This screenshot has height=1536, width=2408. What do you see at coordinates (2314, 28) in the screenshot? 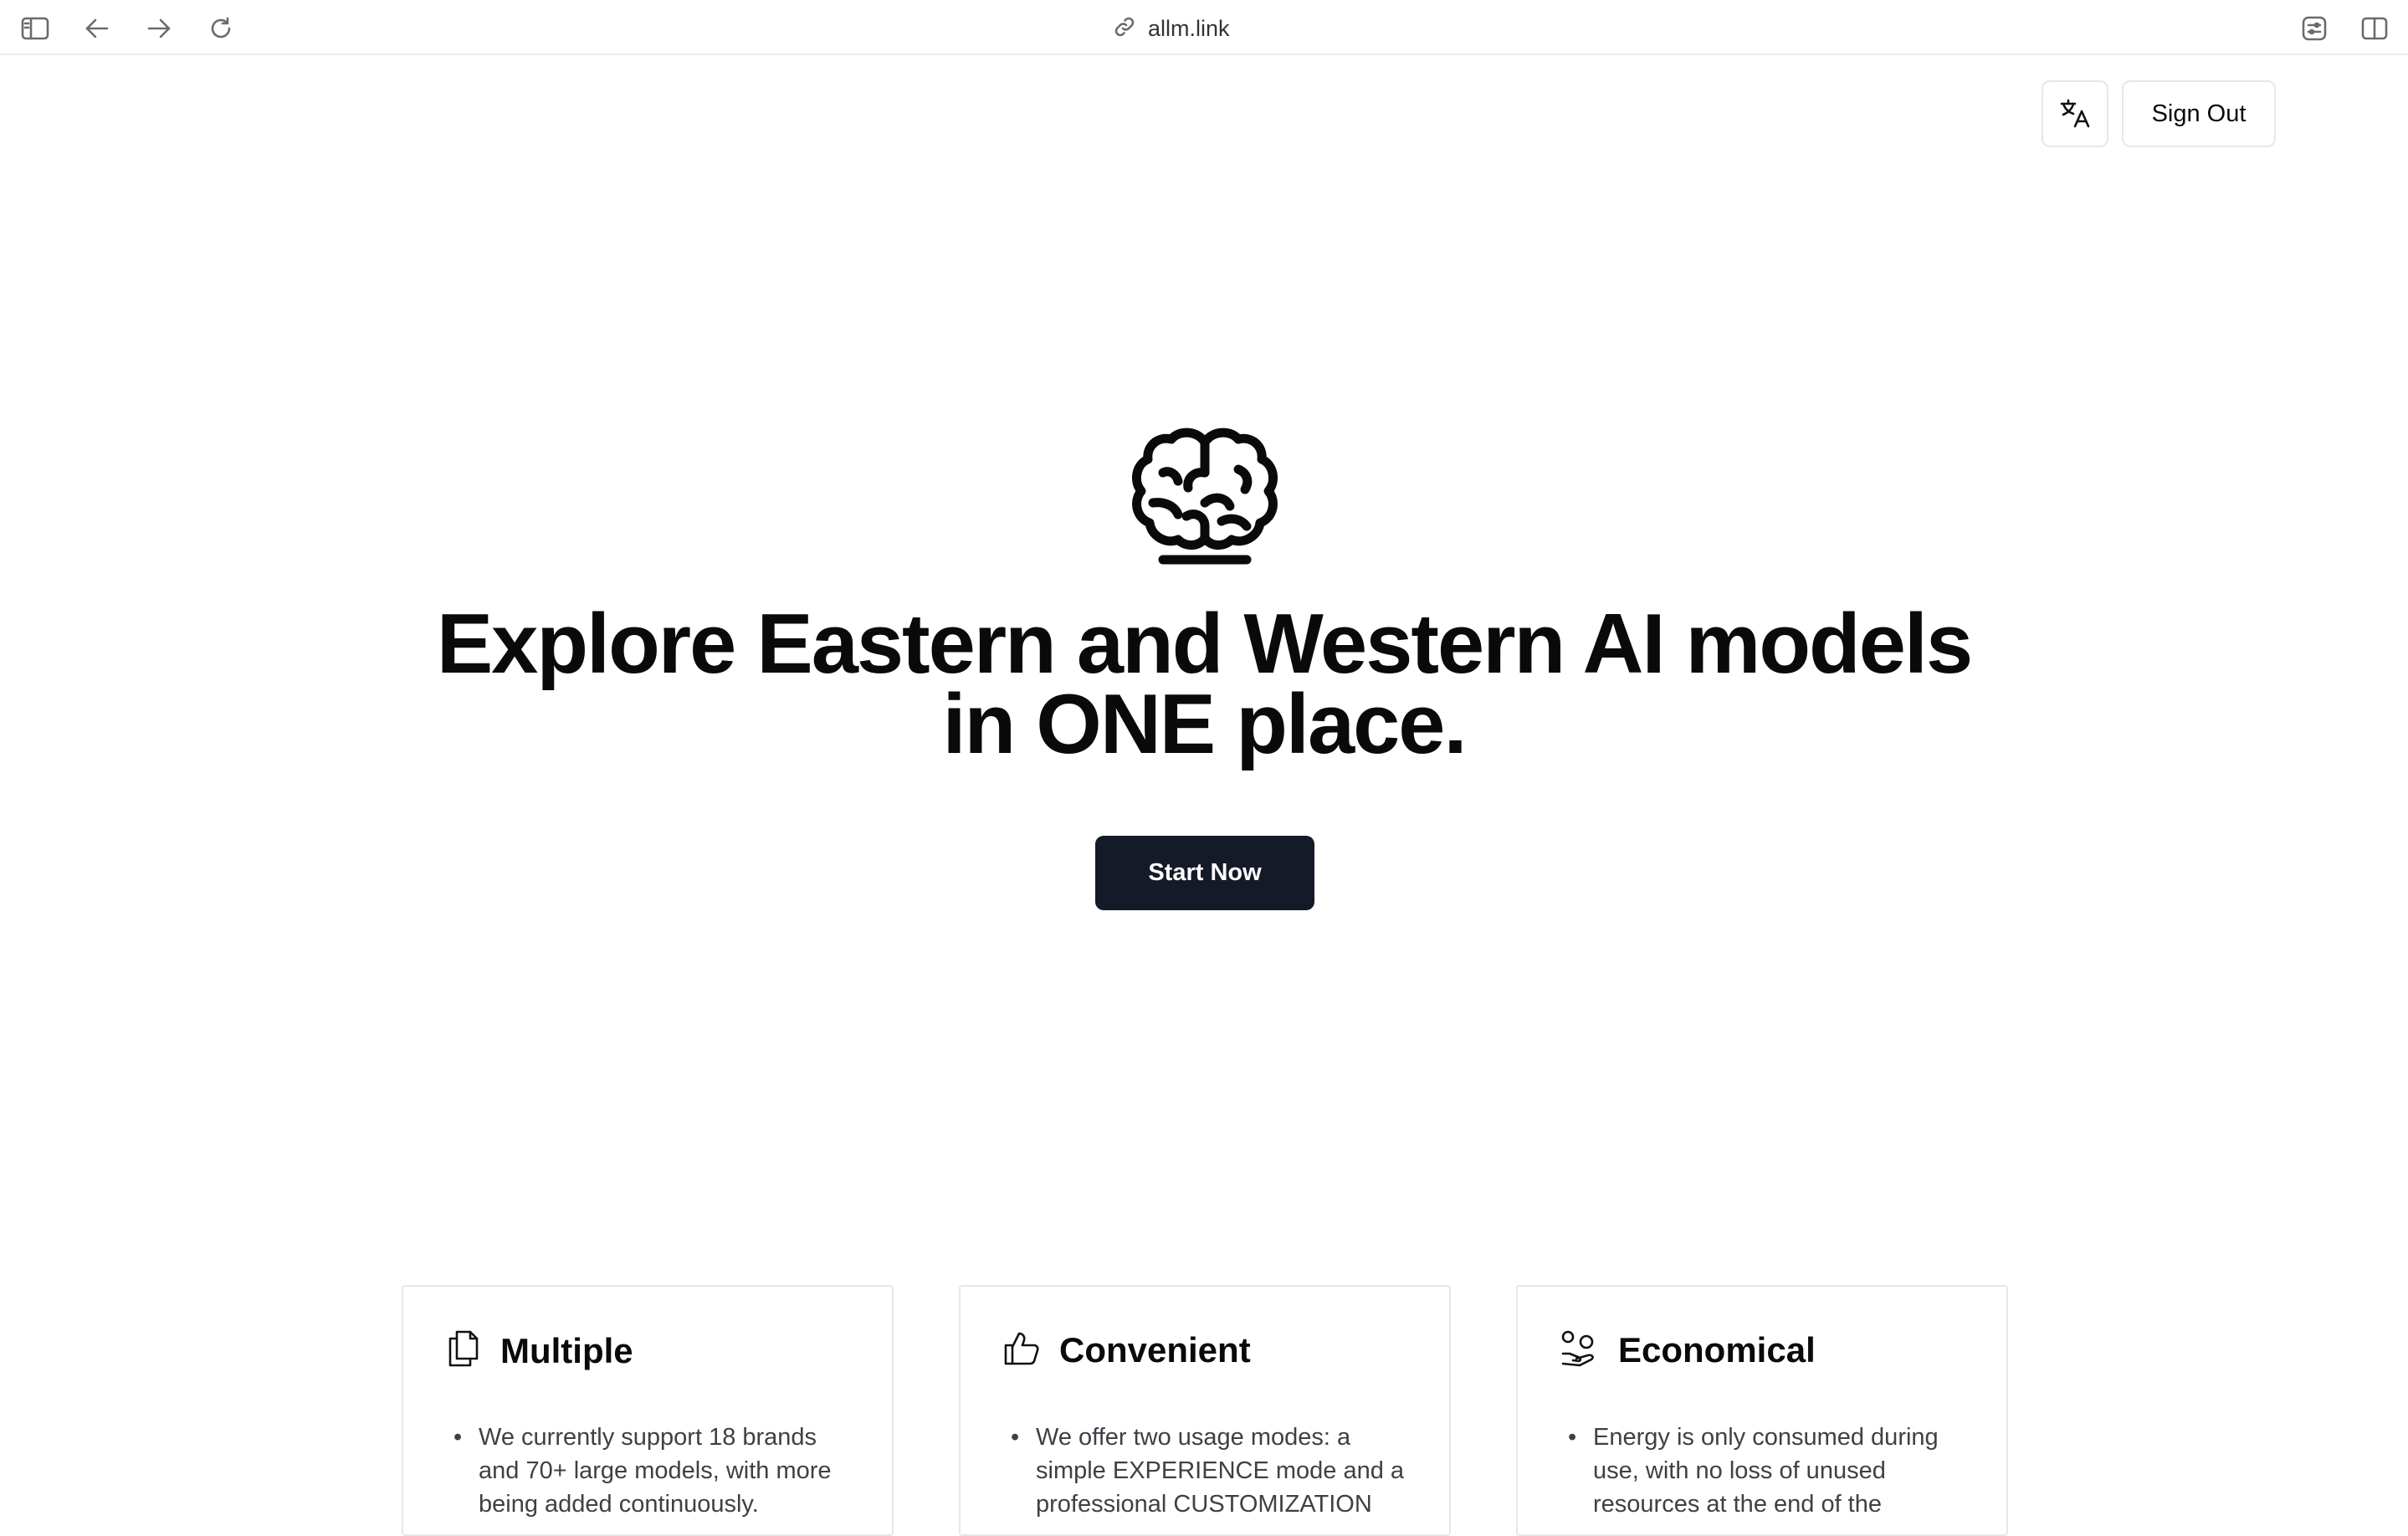
I see `extension-icon` at bounding box center [2314, 28].